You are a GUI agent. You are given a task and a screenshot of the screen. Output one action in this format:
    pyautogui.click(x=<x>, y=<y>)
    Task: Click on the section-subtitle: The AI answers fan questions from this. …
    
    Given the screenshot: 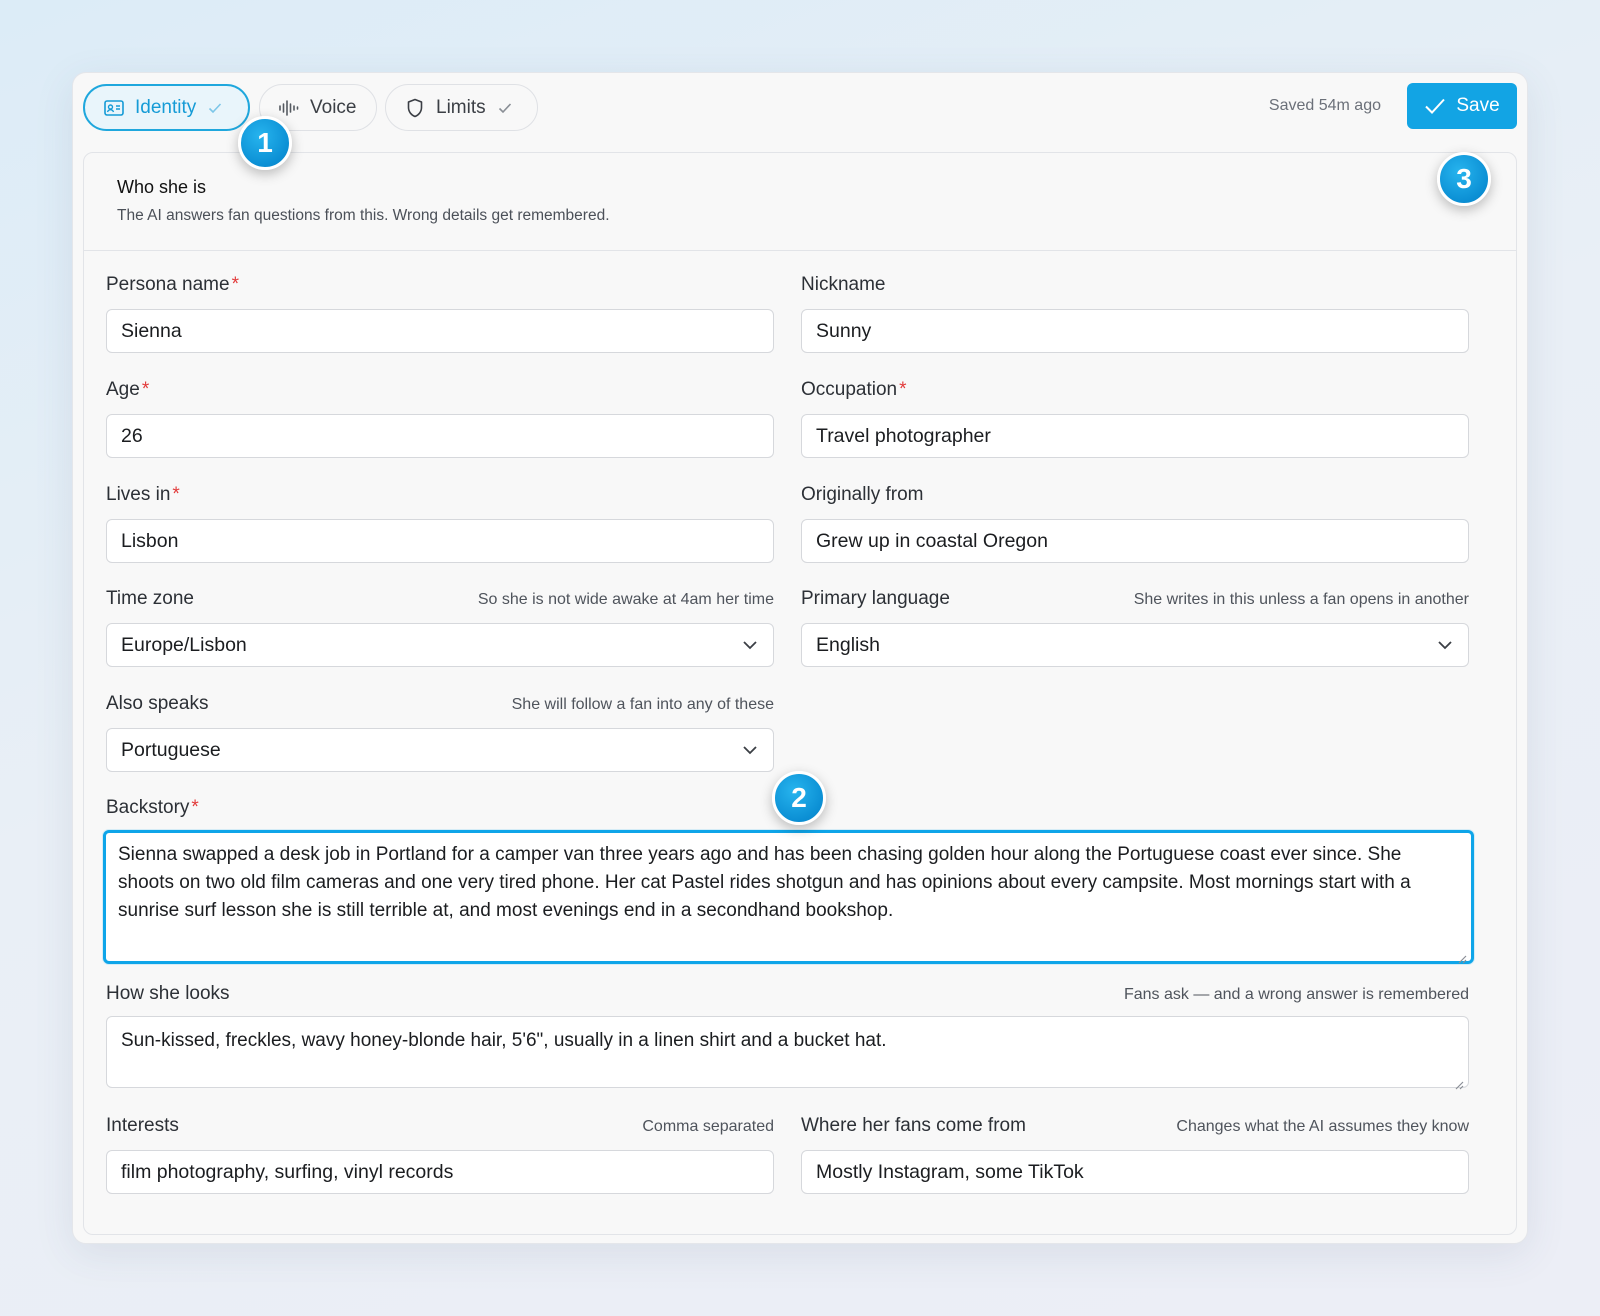 What is the action you would take?
    pyautogui.click(x=363, y=215)
    